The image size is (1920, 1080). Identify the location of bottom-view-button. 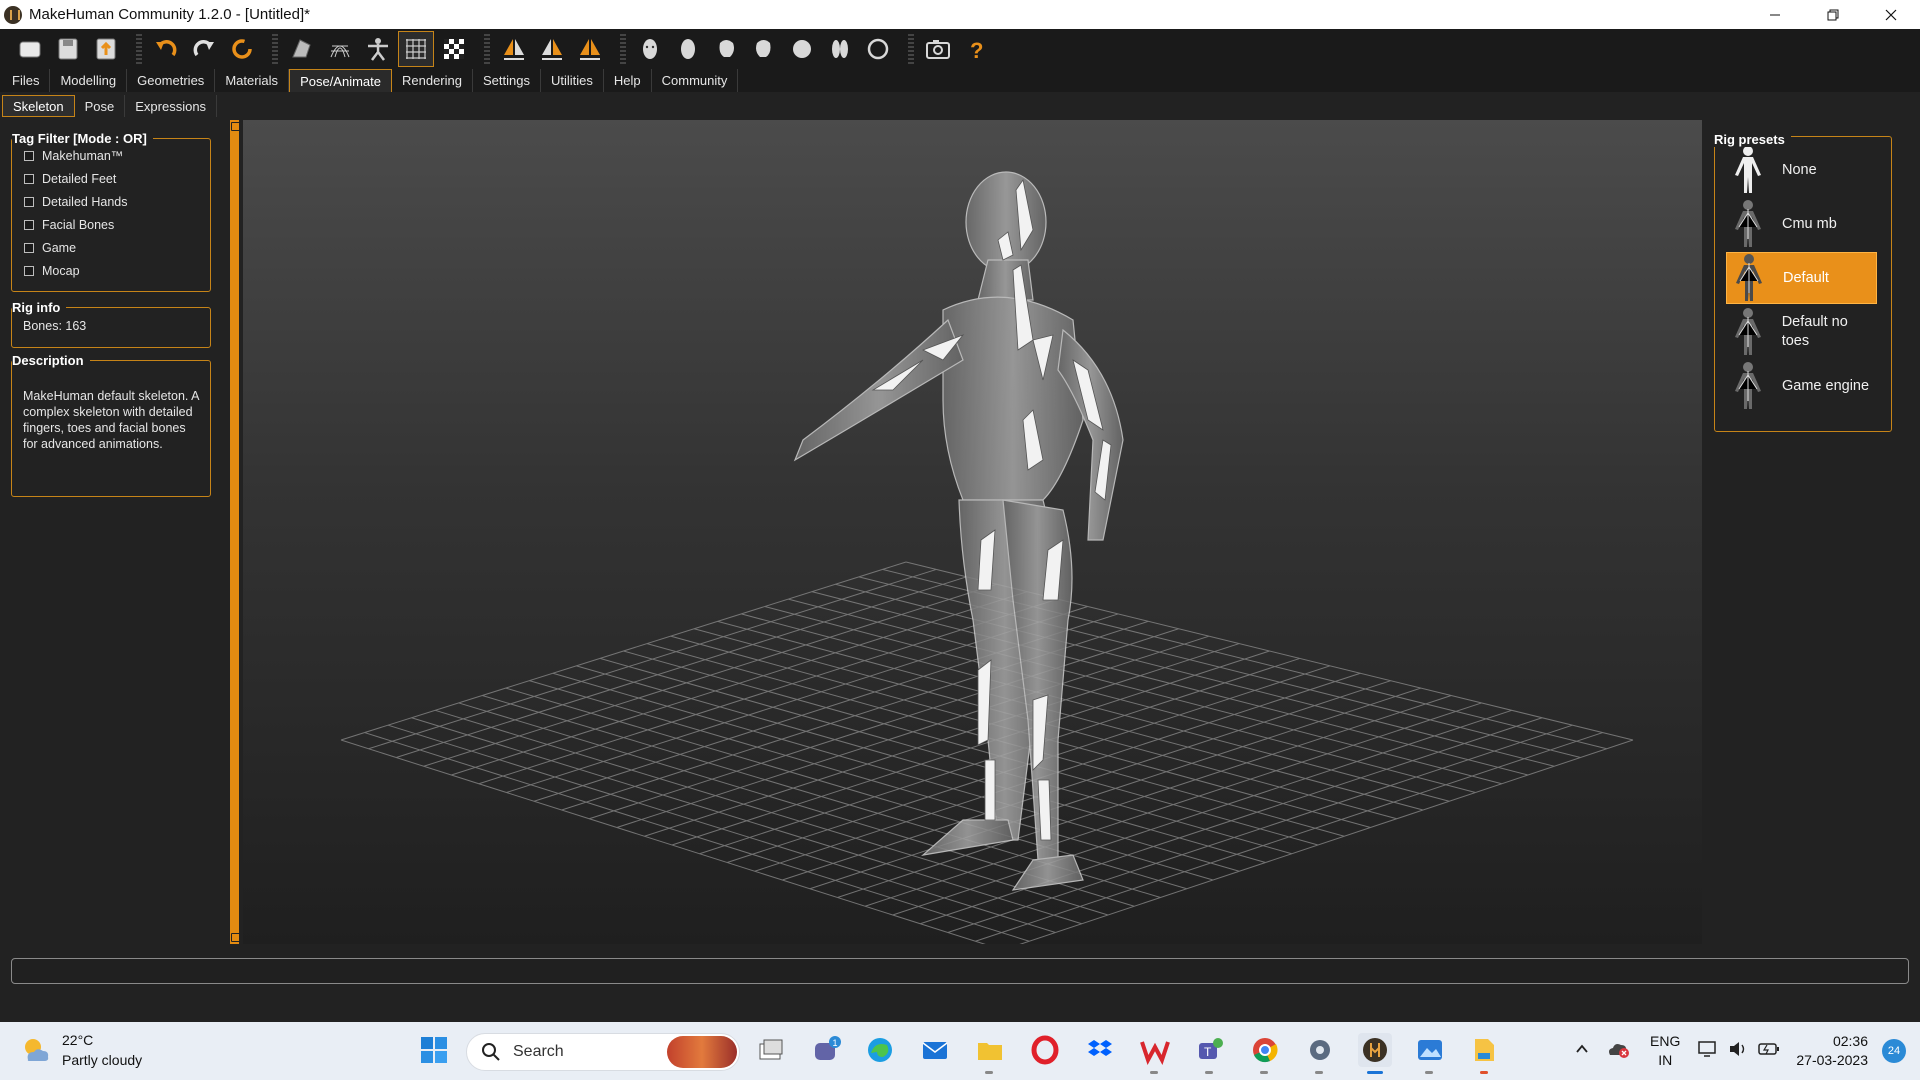
(840, 49).